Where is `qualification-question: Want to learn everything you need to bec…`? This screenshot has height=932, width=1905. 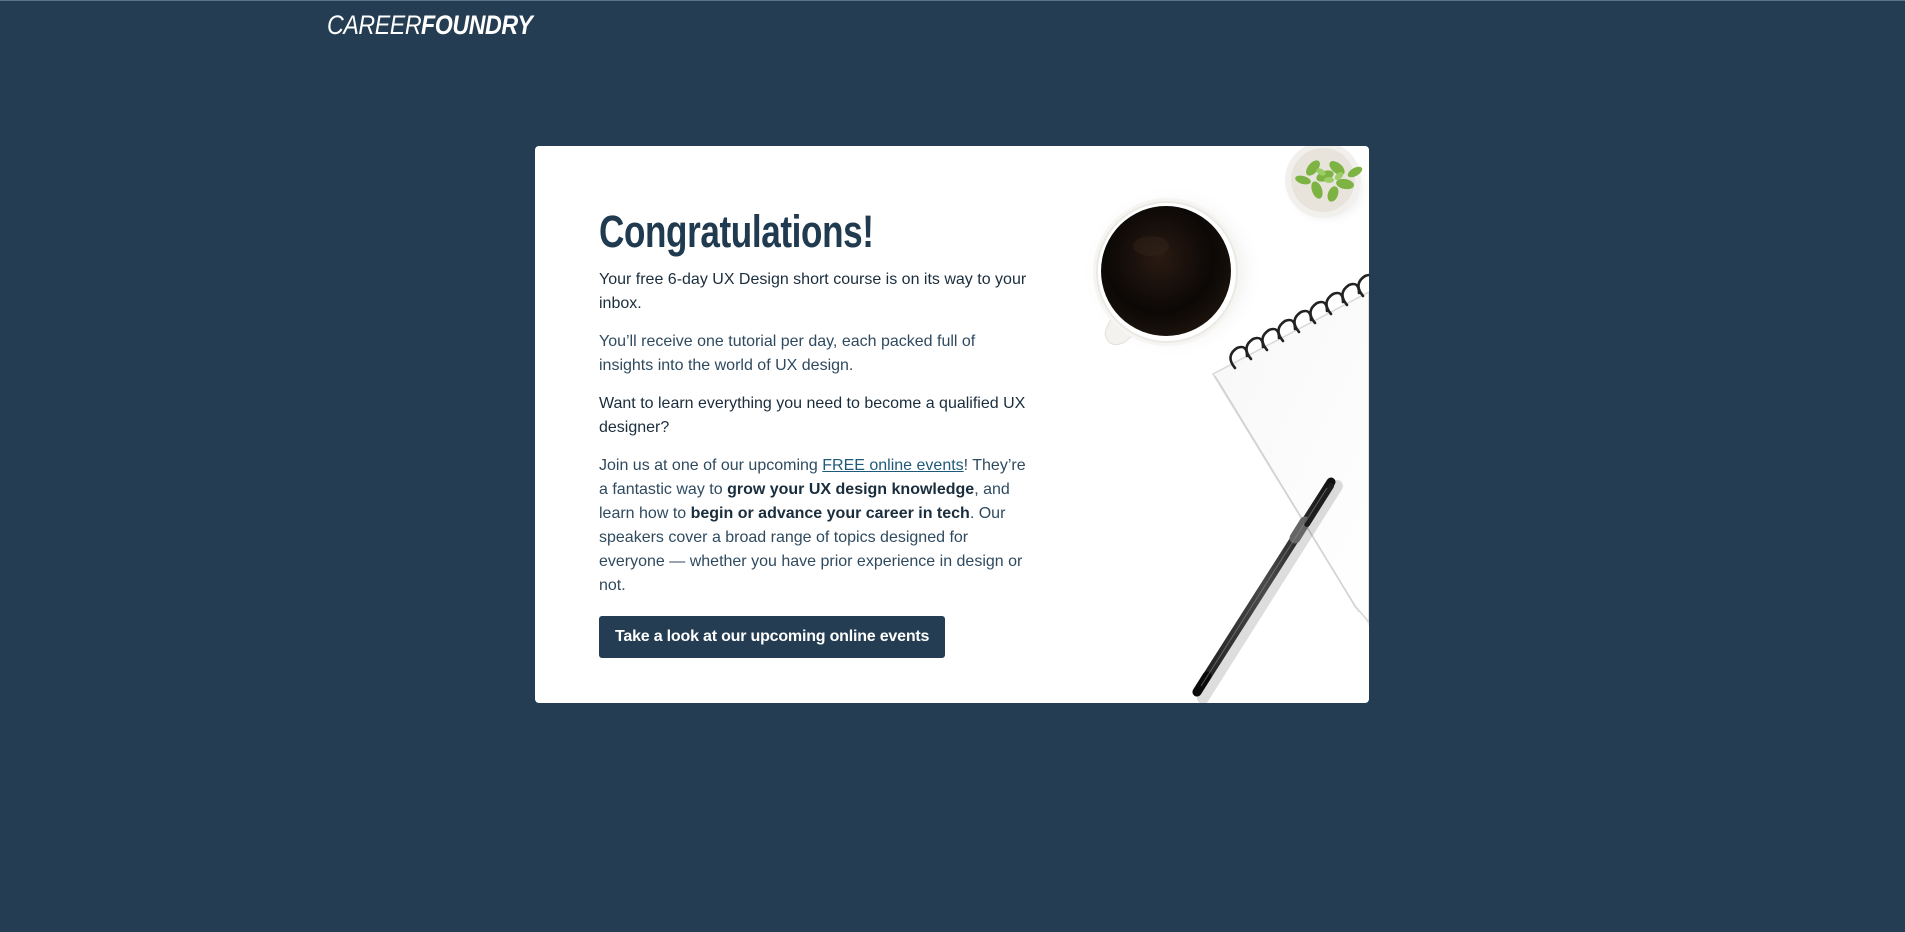 qualification-question: Want to learn everything you need to bec… is located at coordinates (812, 415).